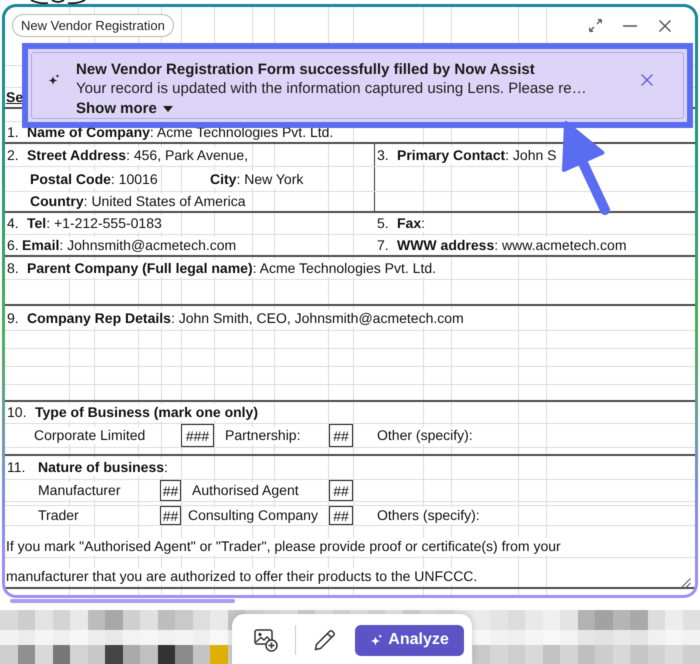 This screenshot has width=700, height=664. Describe the element at coordinates (685, 583) in the screenshot. I see `resize-handle-icon` at that location.